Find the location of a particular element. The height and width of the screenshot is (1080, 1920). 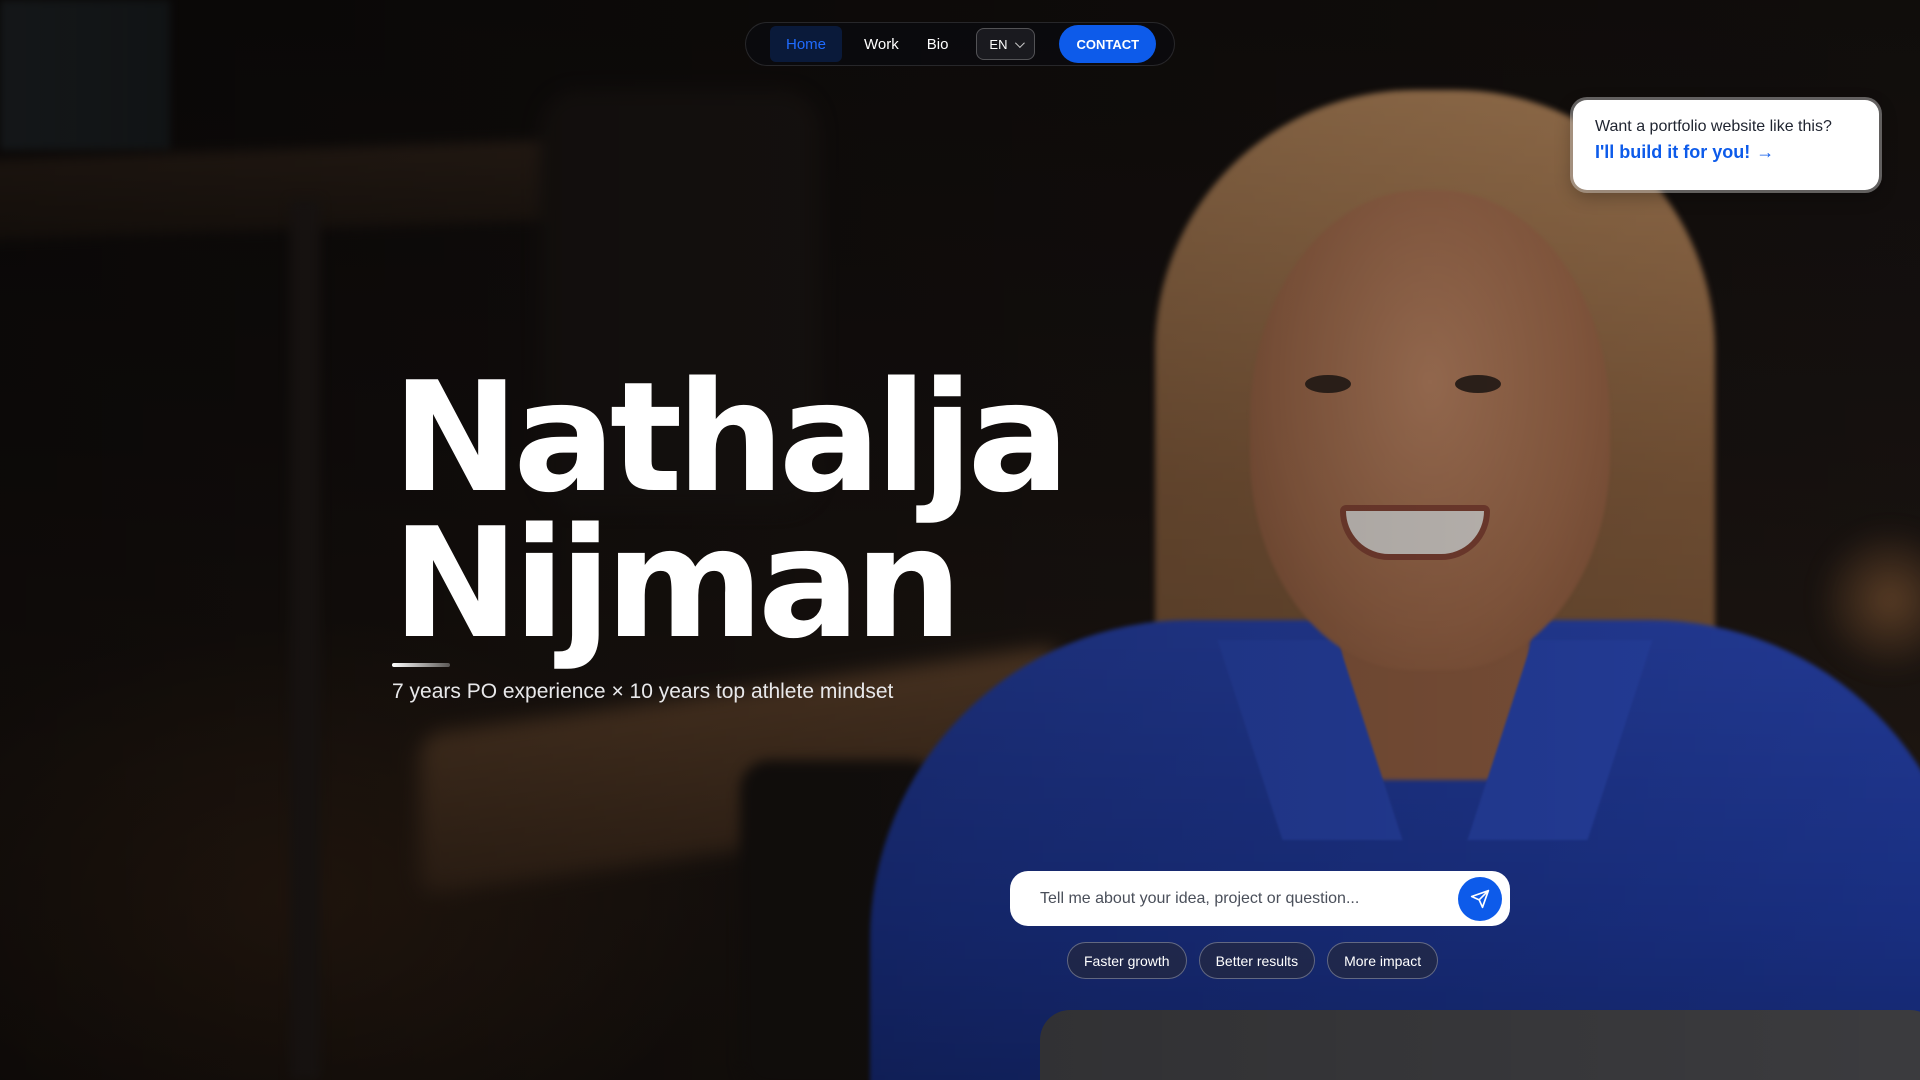

chip-better-results: Better results is located at coordinates (1257, 960).